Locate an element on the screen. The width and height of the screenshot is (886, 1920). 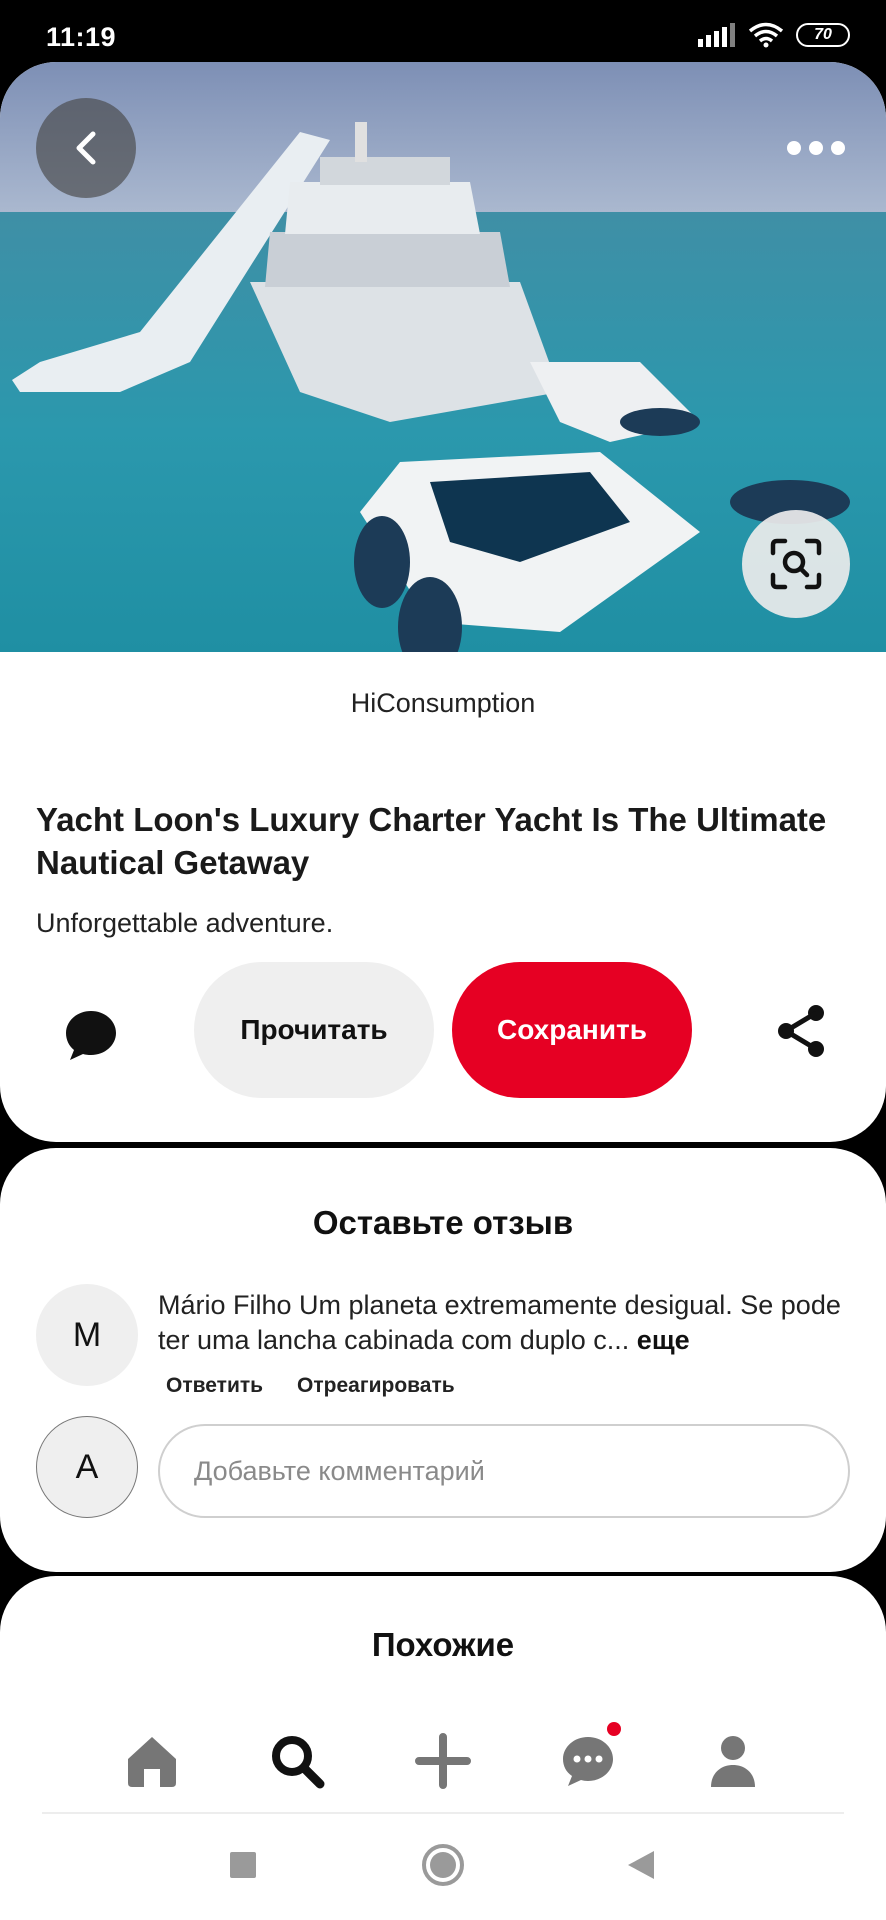
more-options-button is located at coordinates (816, 148).